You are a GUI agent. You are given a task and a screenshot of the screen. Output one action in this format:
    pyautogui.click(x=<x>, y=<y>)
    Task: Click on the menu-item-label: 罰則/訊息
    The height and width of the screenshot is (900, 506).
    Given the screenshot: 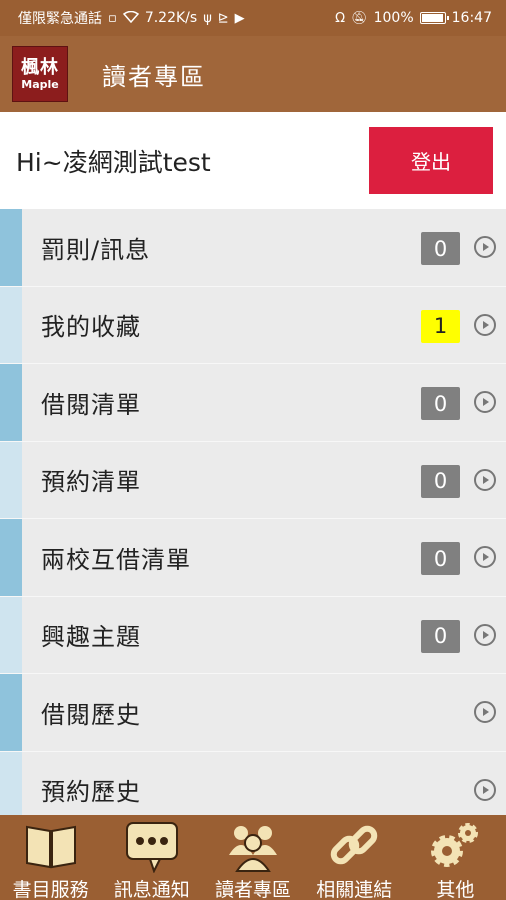 What is the action you would take?
    pyautogui.click(x=96, y=249)
    